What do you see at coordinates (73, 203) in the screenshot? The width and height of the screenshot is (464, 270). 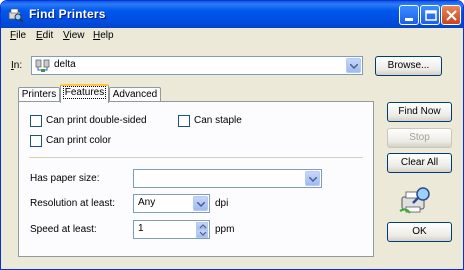 I see `resolution-label: Resolution at least:` at bounding box center [73, 203].